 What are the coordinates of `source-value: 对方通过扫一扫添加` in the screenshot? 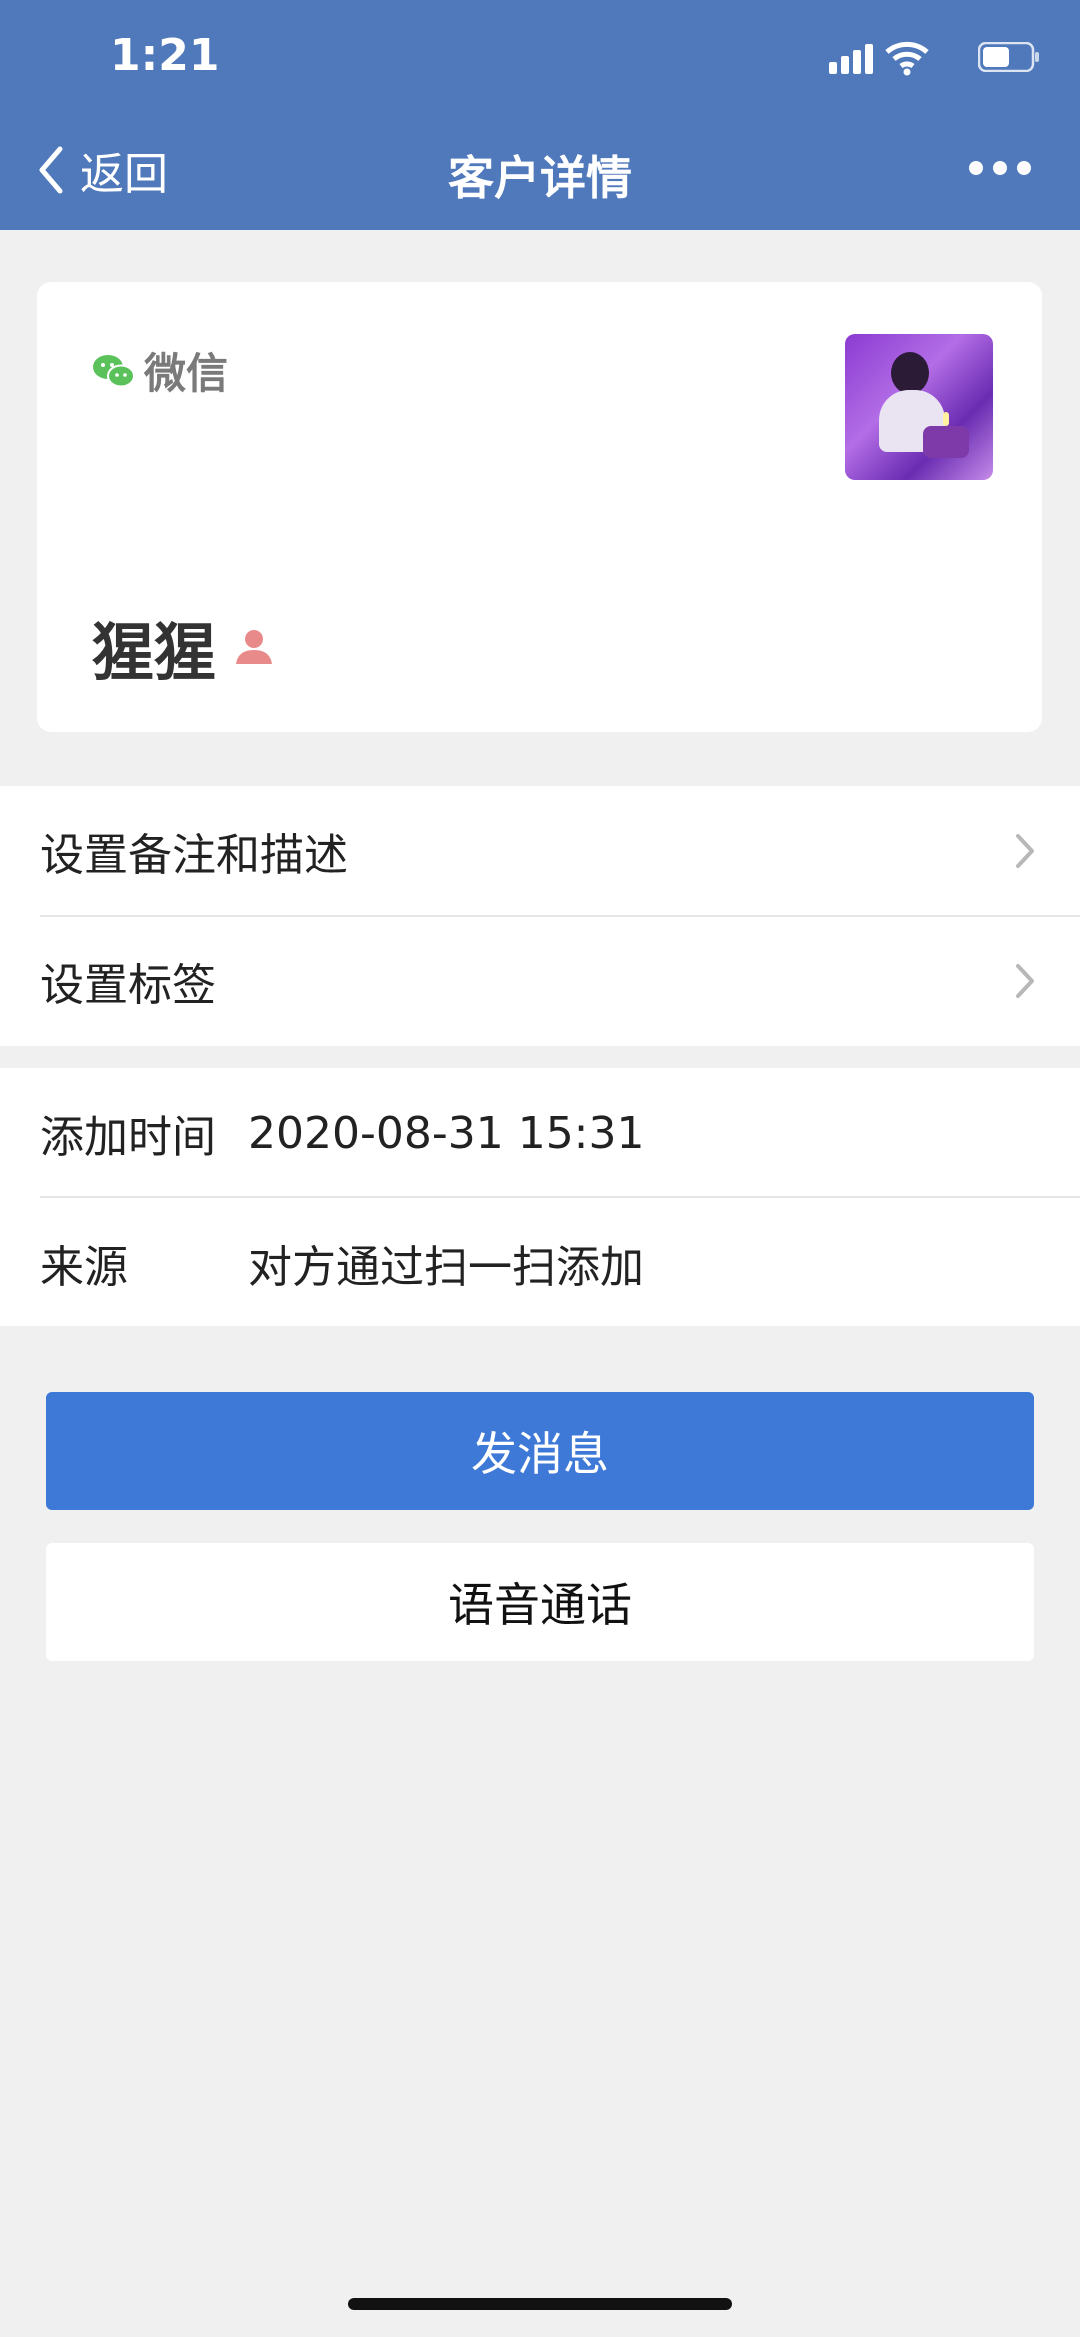 It's located at (446, 1267).